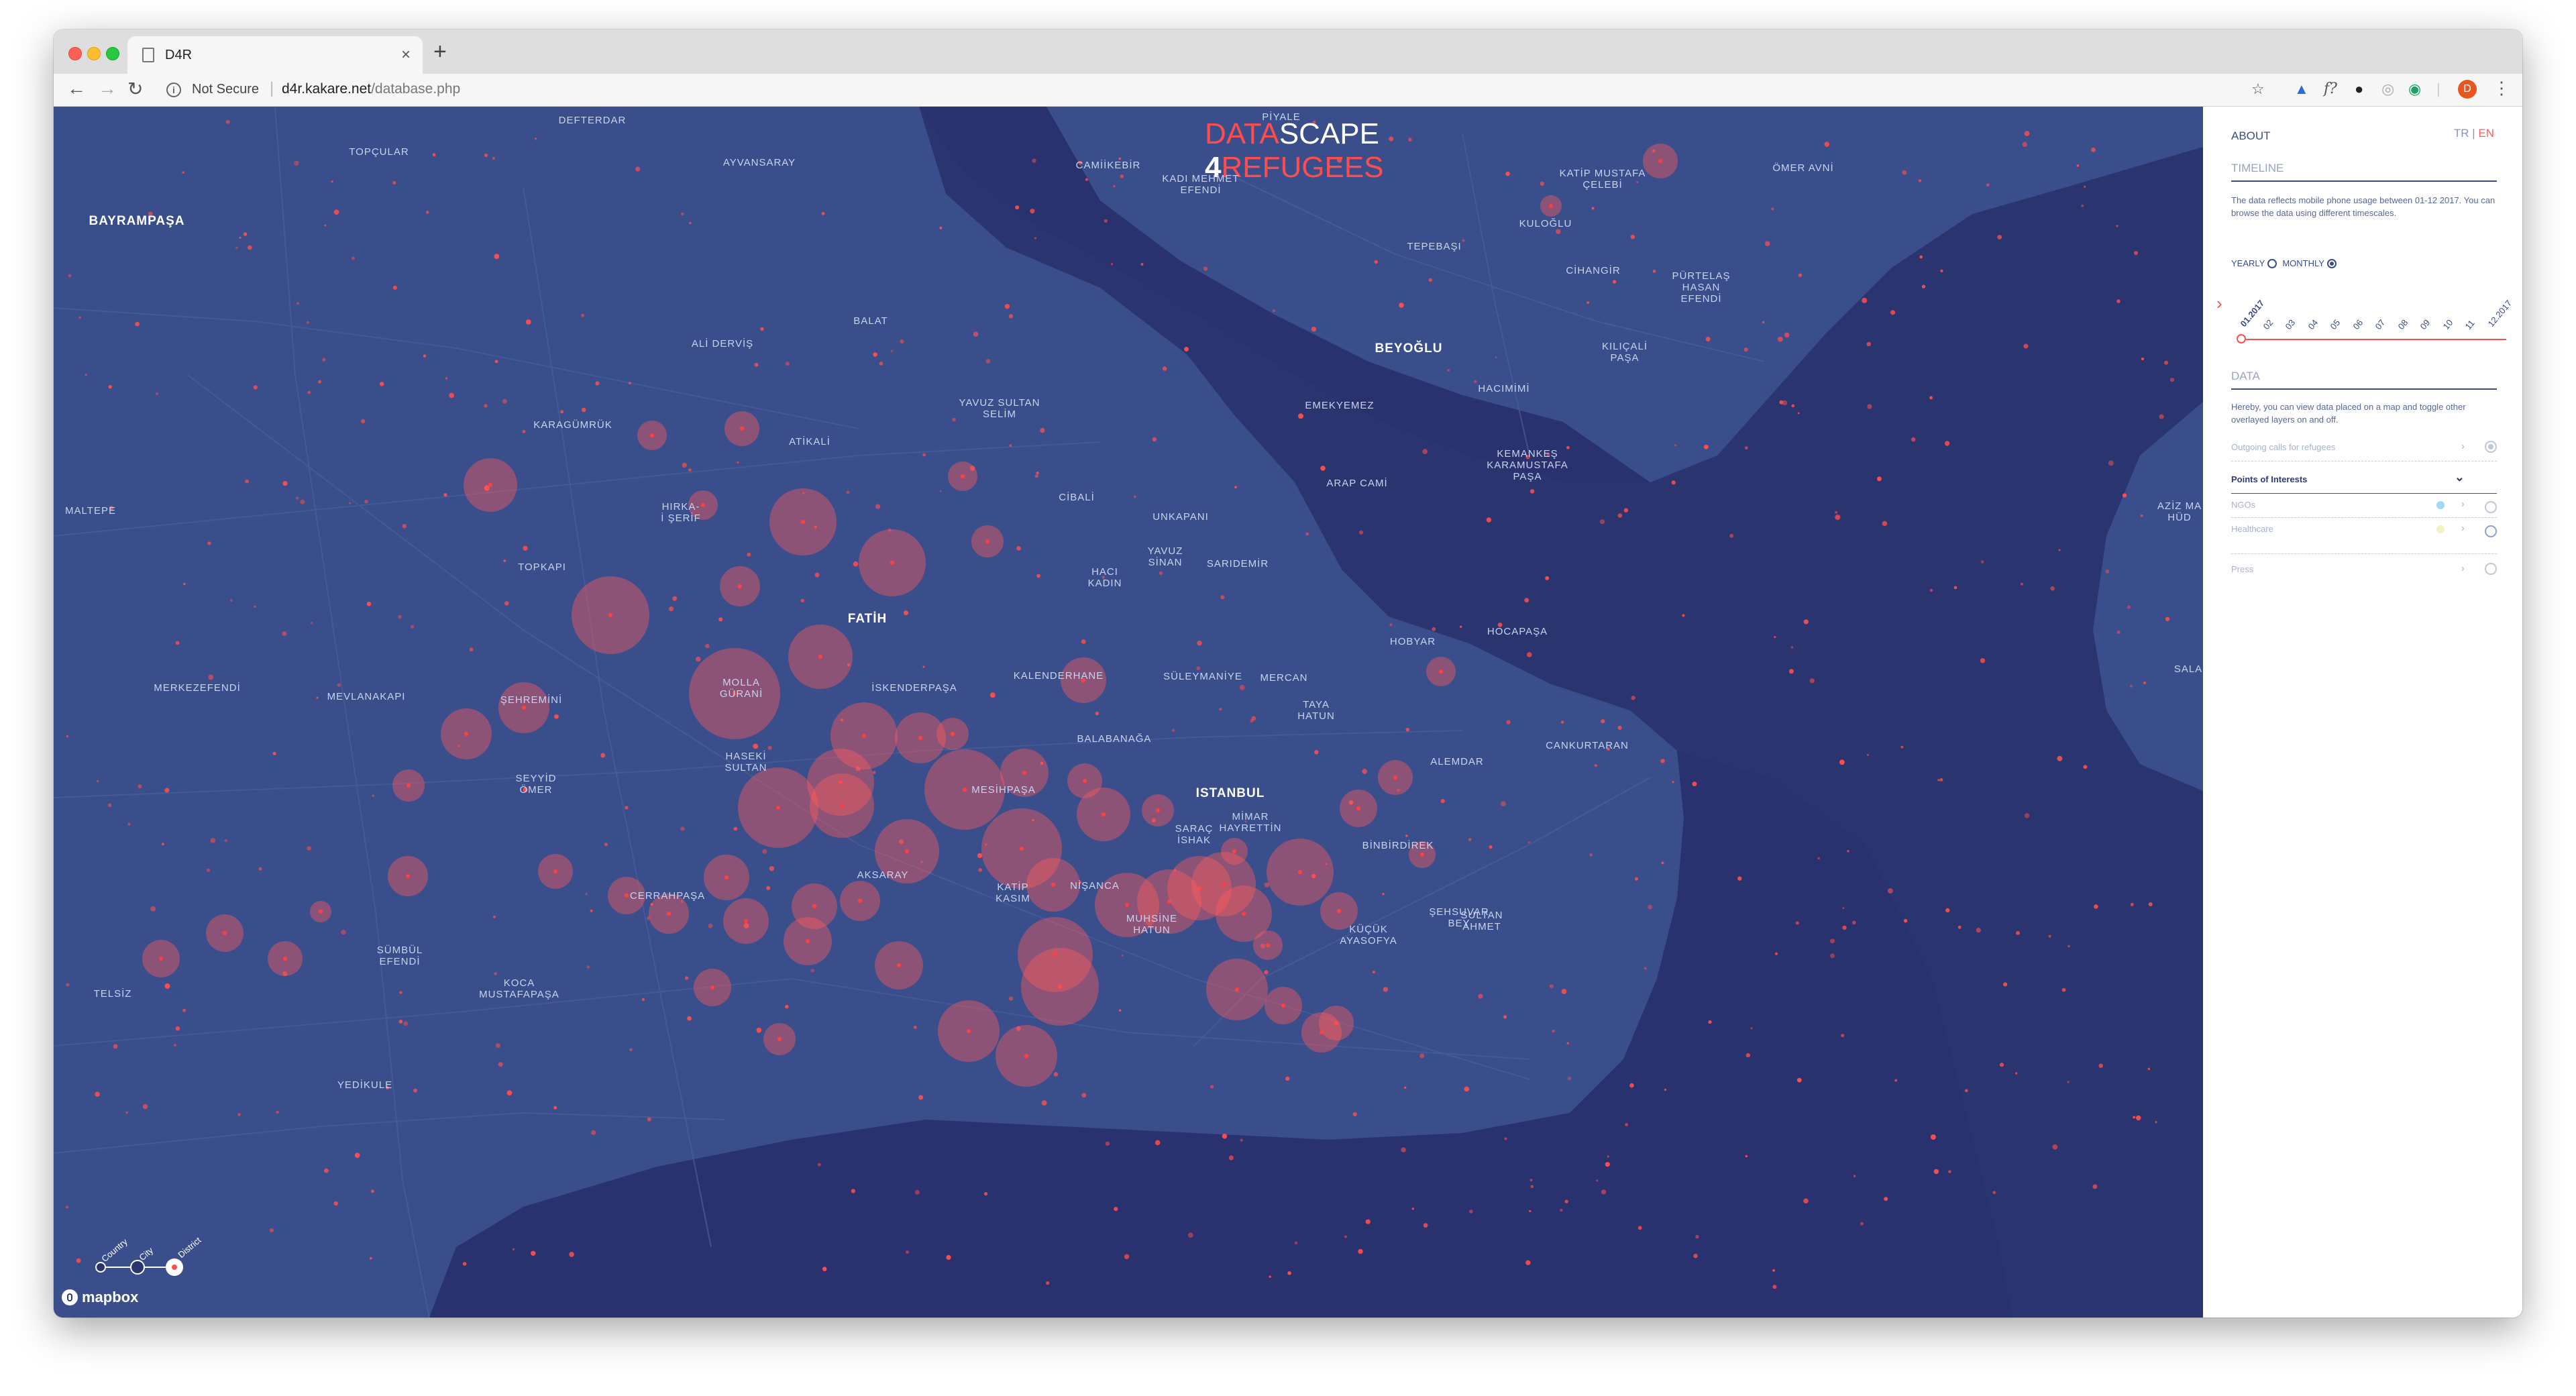  Describe the element at coordinates (94, 53) in the screenshot. I see `minimize-window-button` at that location.